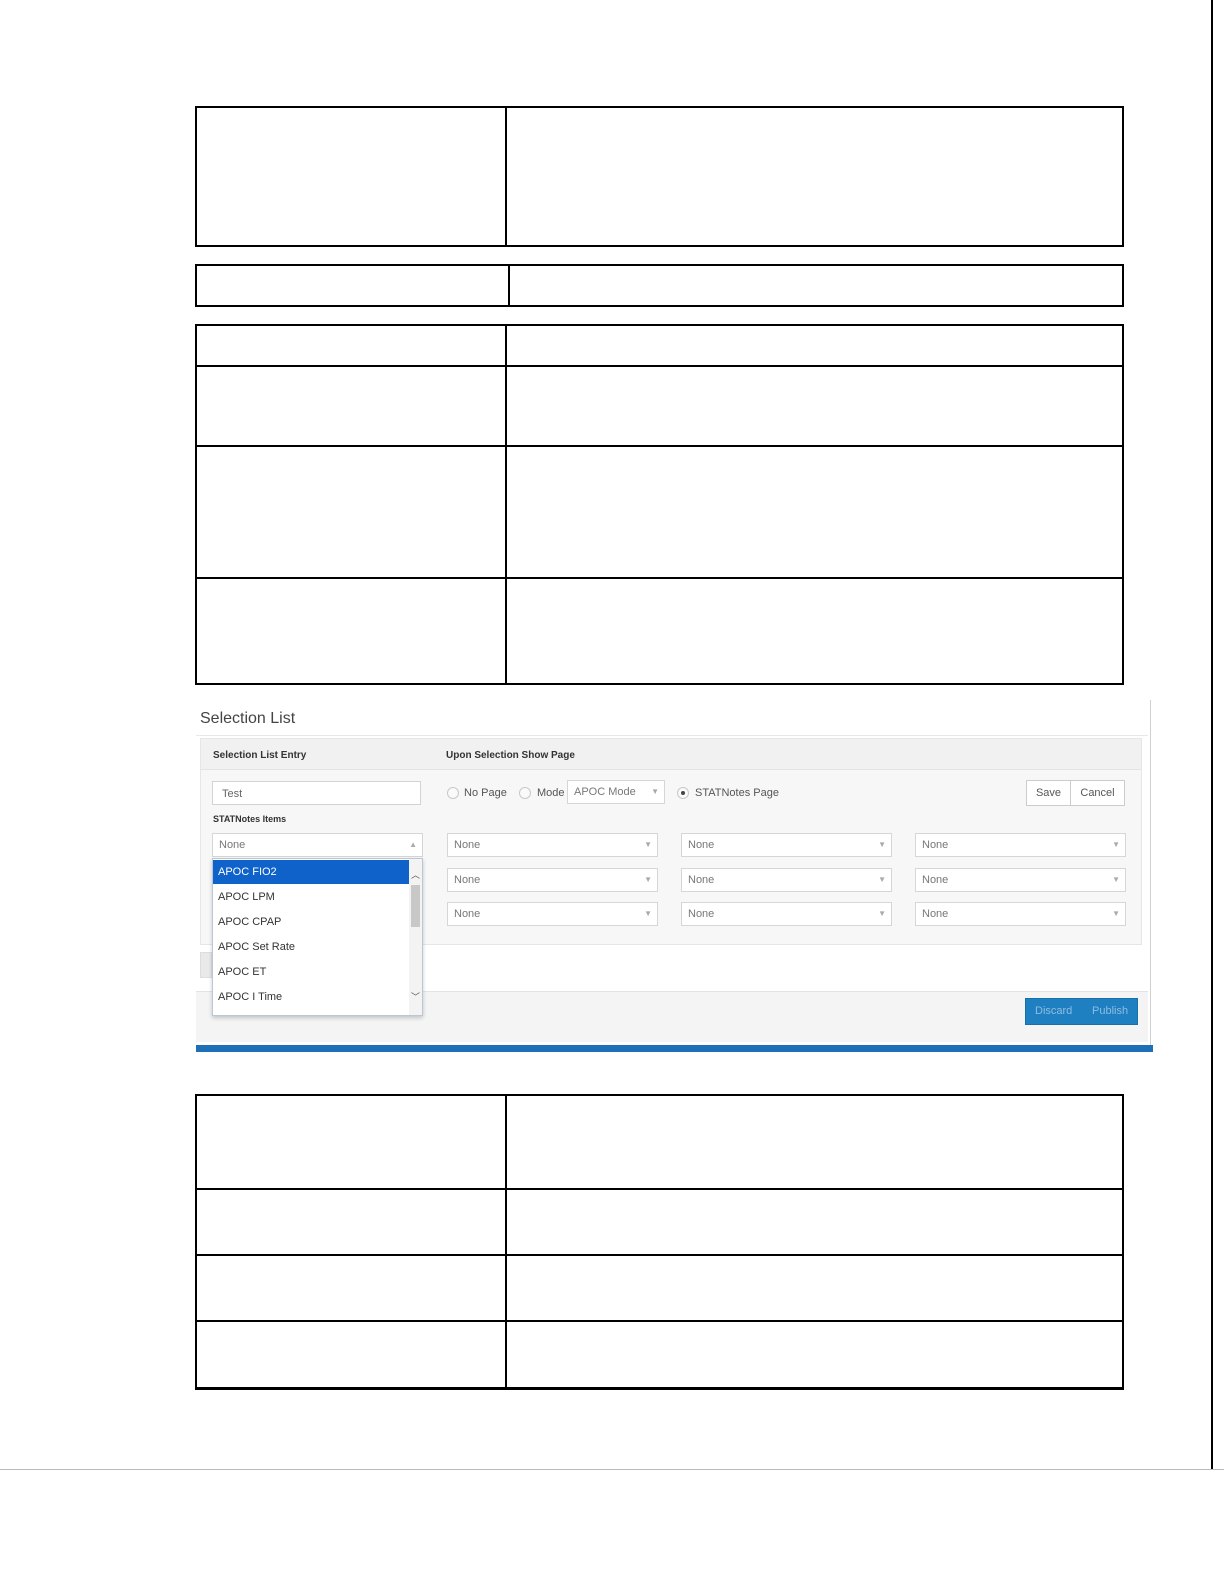 This screenshot has height=1584, width=1224. I want to click on dropdown-item: APOC ET, so click(311, 972).